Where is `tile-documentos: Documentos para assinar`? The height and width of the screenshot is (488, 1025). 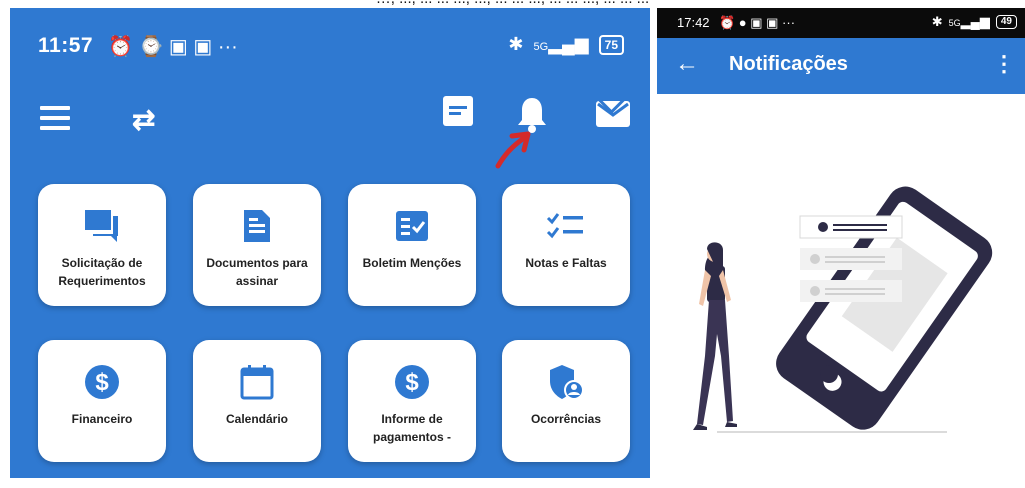 tile-documentos: Documentos para assinar is located at coordinates (257, 245).